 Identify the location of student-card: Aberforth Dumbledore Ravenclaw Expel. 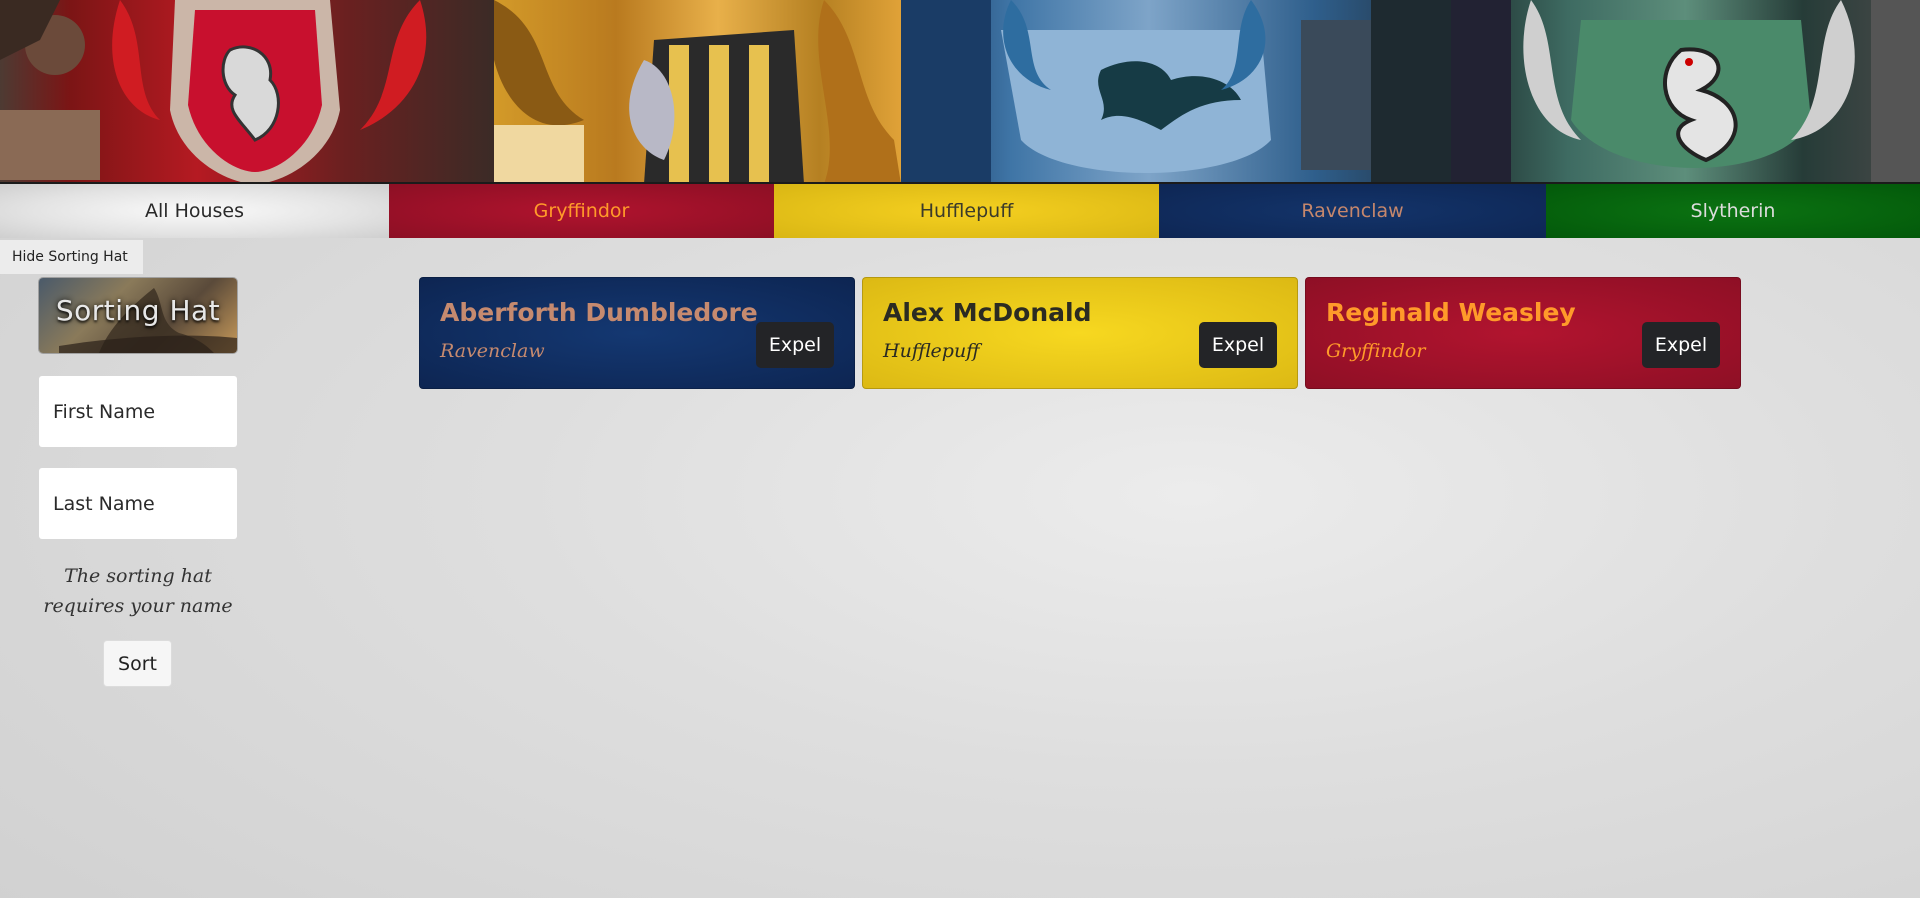
(637, 333).